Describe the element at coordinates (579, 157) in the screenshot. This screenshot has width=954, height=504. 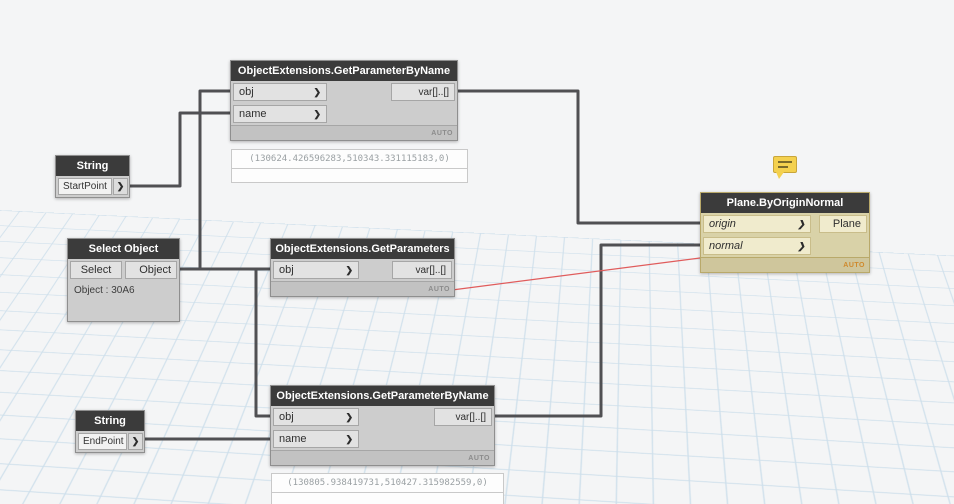
I see `wire-topvar-to-origin` at that location.